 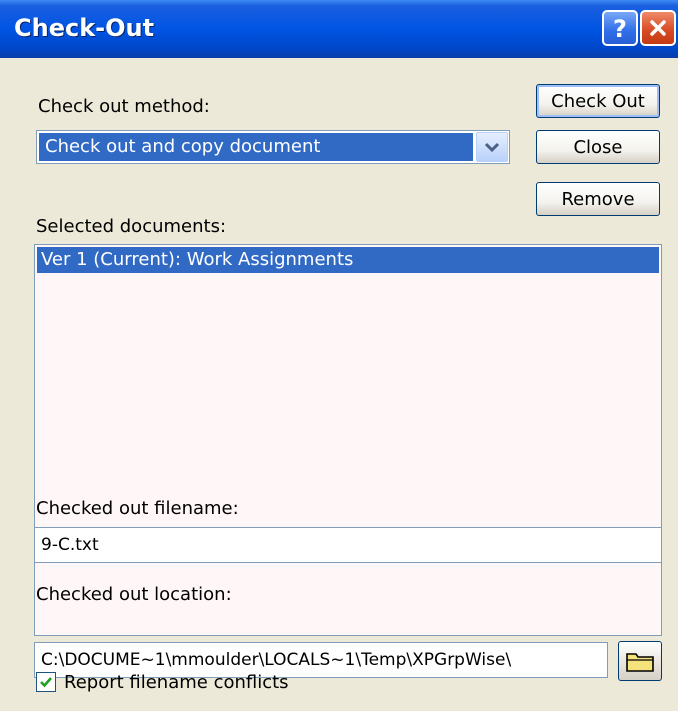 I want to click on checked-out-filename-field: 9-C.txt, so click(x=348, y=545).